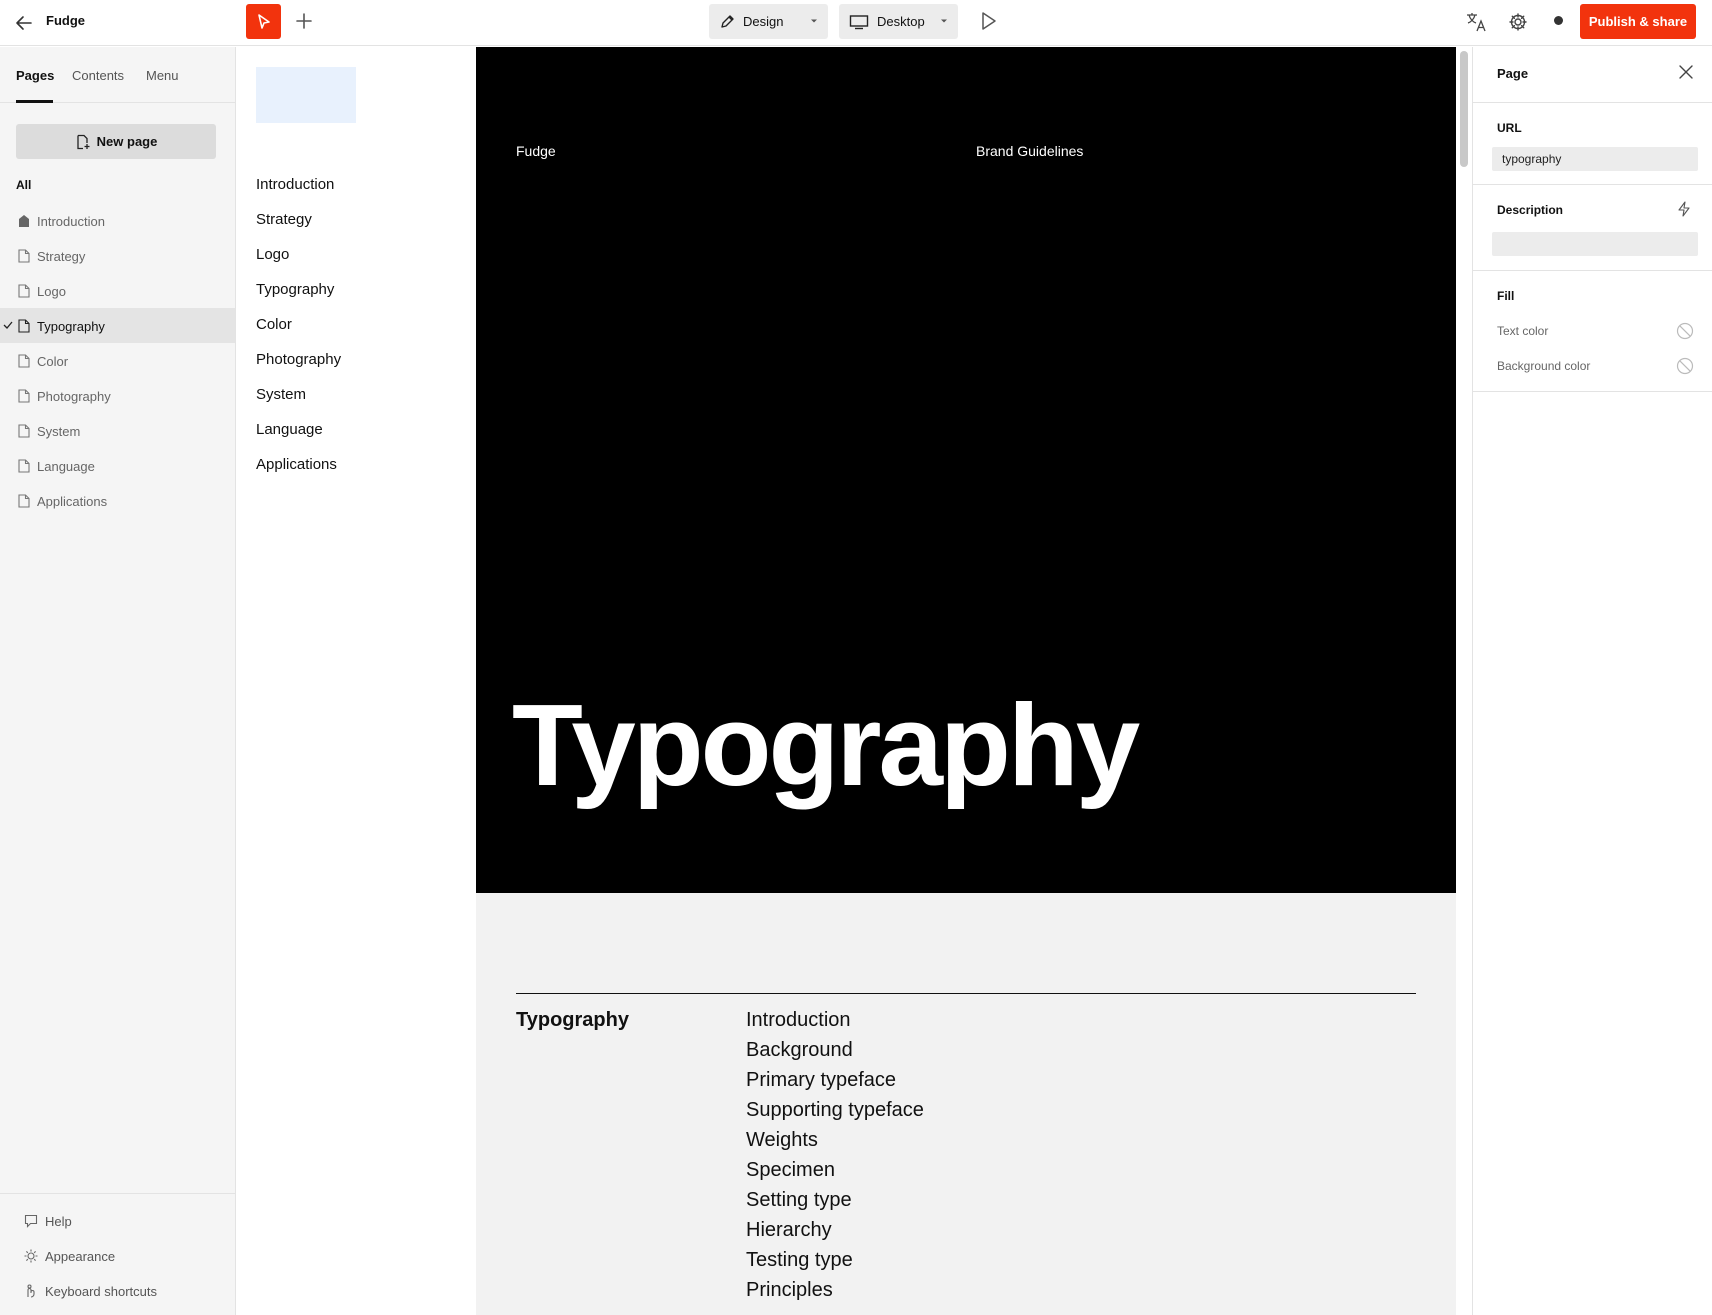 This screenshot has height=1315, width=1712. What do you see at coordinates (1030, 151) in the screenshot?
I see `hero-subtitle: Brand Guidelines` at bounding box center [1030, 151].